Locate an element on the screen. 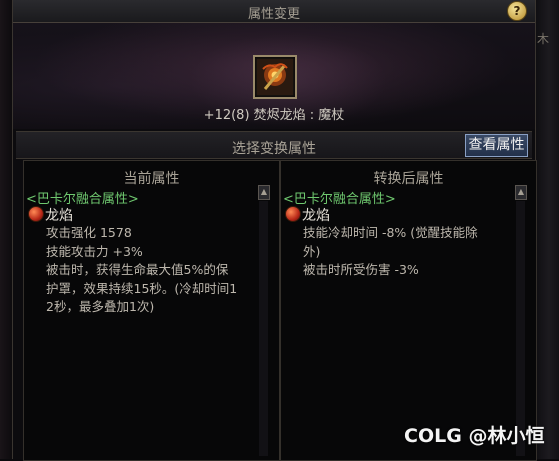 This screenshot has width=559, height=461. attribute-line: 被击时所受伤害 -3% is located at coordinates (361, 269).